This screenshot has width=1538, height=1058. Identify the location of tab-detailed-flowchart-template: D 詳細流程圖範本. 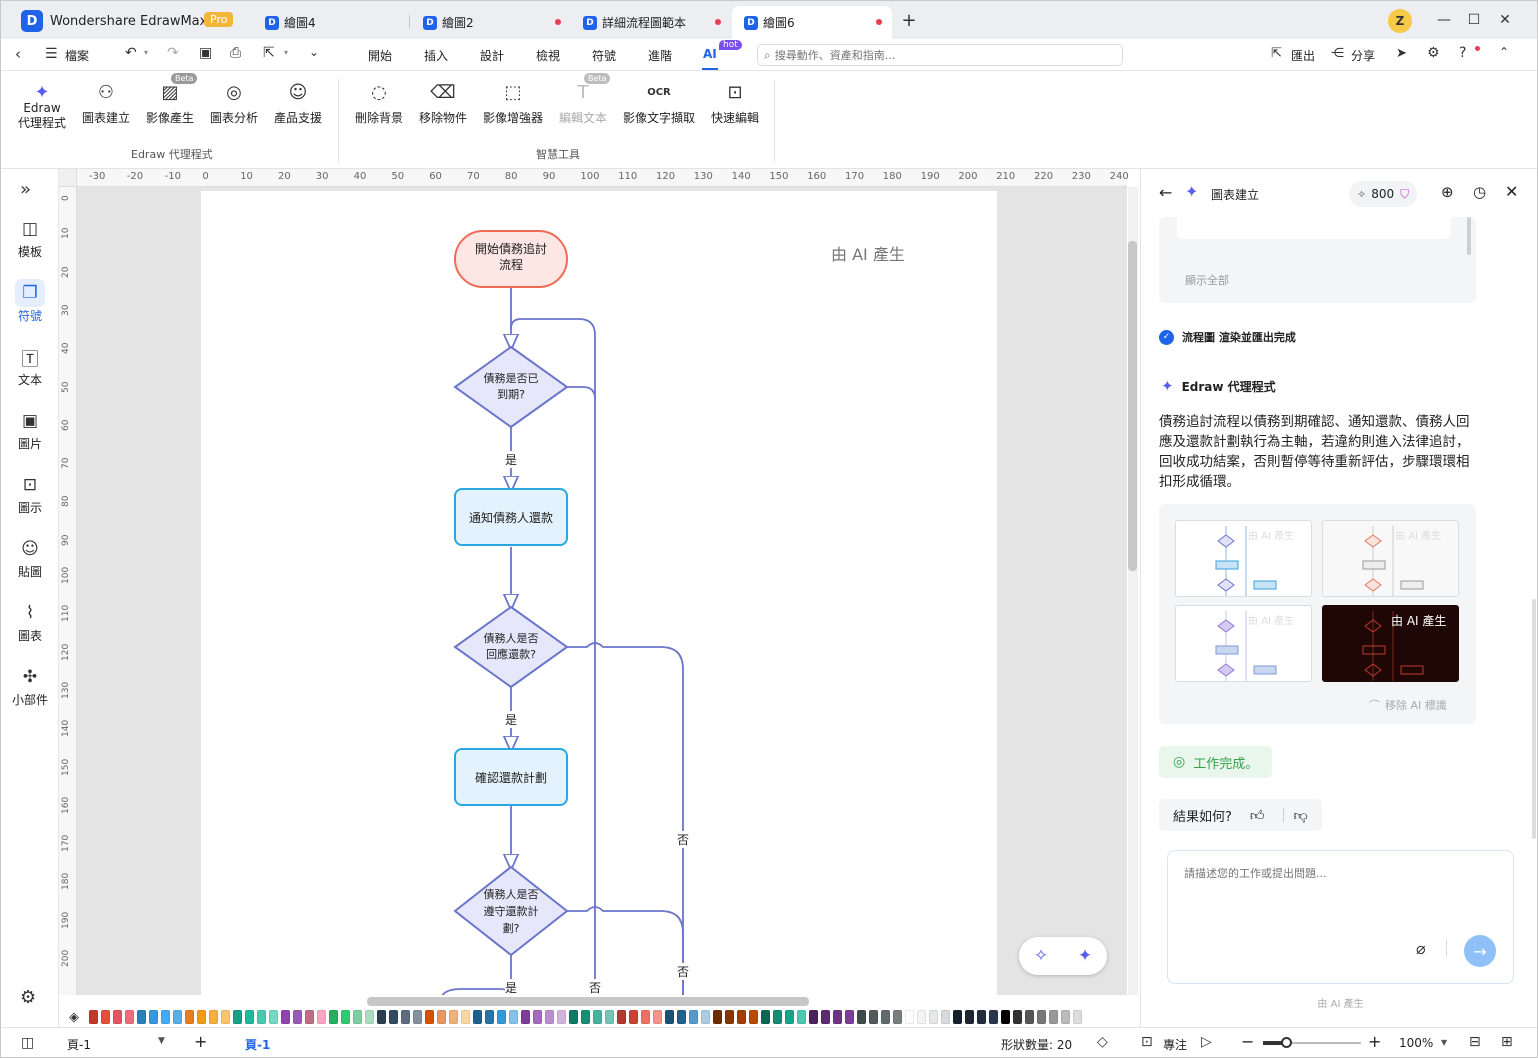
(651, 22).